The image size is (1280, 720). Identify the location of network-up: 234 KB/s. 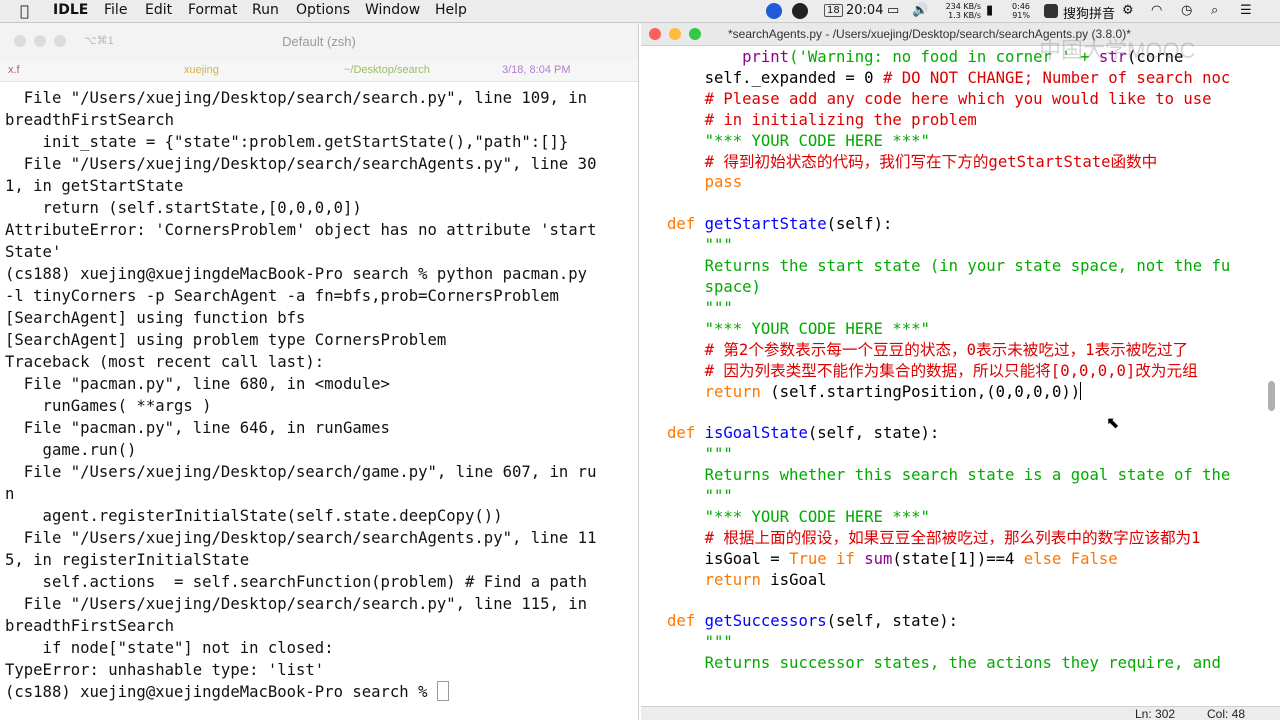
(963, 6).